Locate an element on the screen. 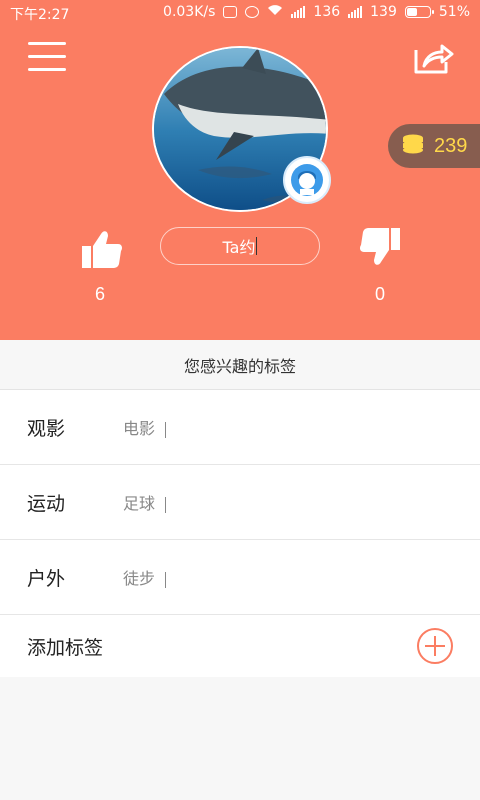 This screenshot has height=800, width=480. share-icon is located at coordinates (433, 58).